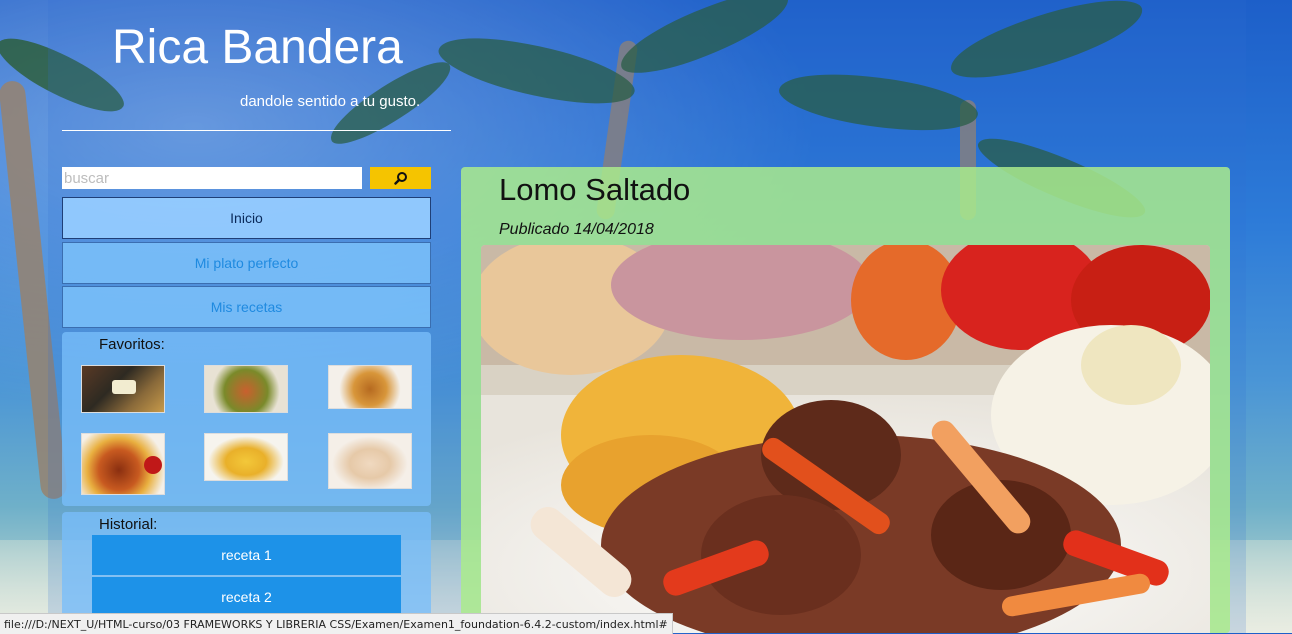 This screenshot has width=1292, height=634. Describe the element at coordinates (246, 597) in the screenshot. I see `history-item-2: receta 2` at that location.